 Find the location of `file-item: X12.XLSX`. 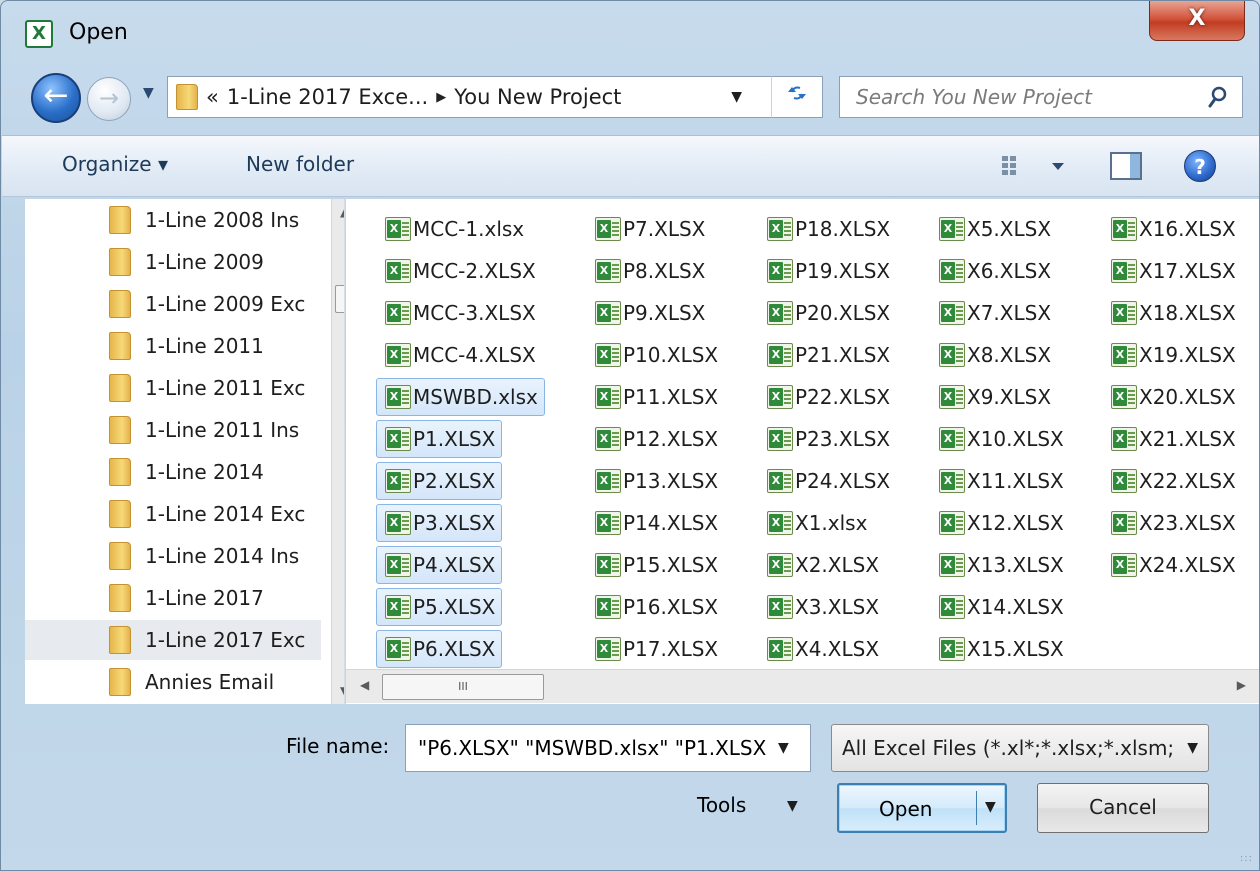

file-item: X12.XLSX is located at coordinates (1000, 523).